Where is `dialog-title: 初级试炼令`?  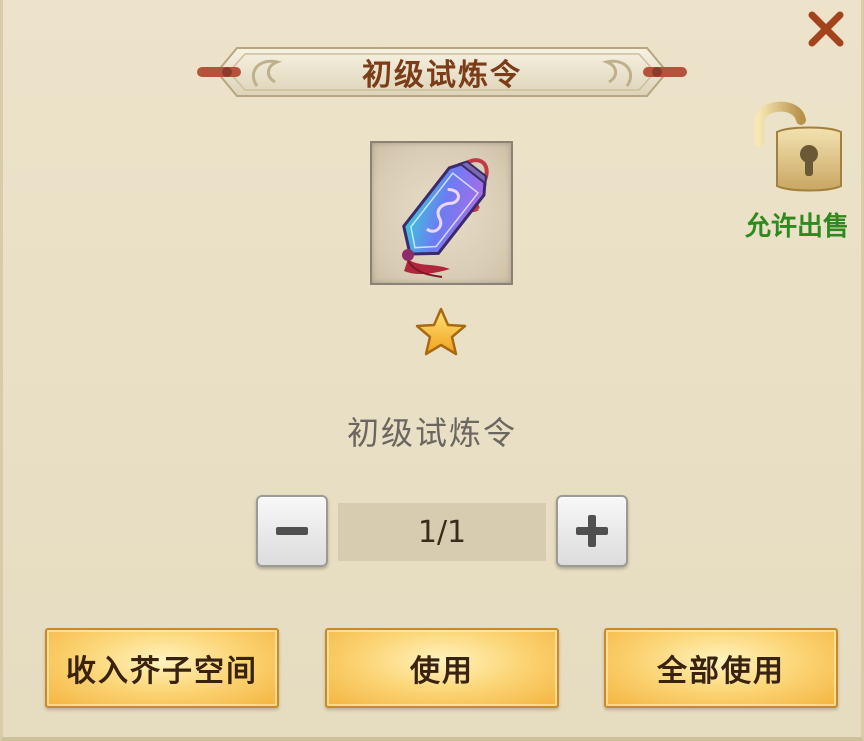 dialog-title: 初级试炼令 is located at coordinates (442, 75).